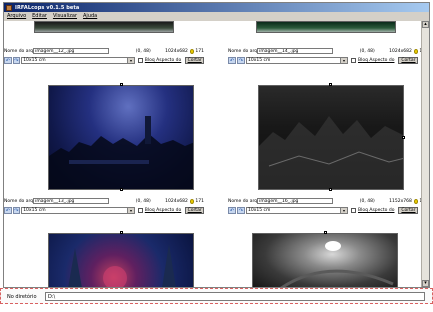 The width and height of the screenshot is (433, 312). What do you see at coordinates (216, 7) in the screenshot?
I see `title-bar: IRFALcops v0.1.5 beta` at bounding box center [216, 7].